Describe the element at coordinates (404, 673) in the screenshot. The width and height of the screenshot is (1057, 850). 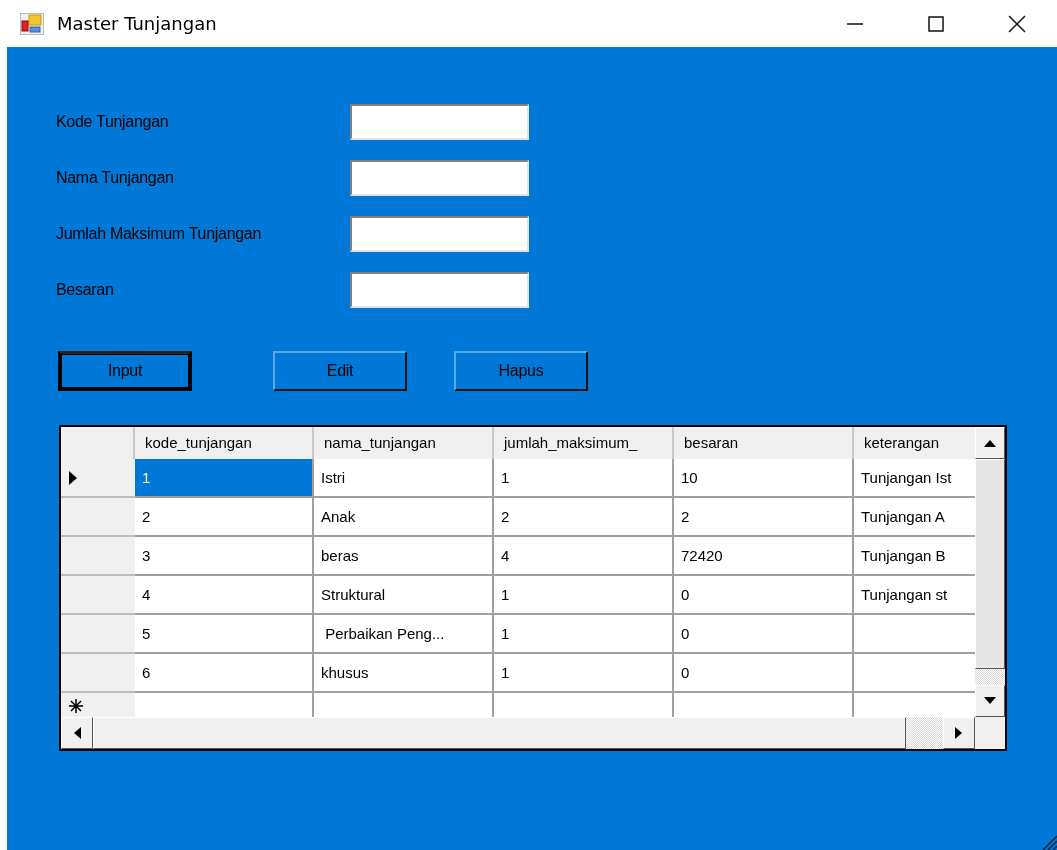
I see `table-cell: khusus` at that location.